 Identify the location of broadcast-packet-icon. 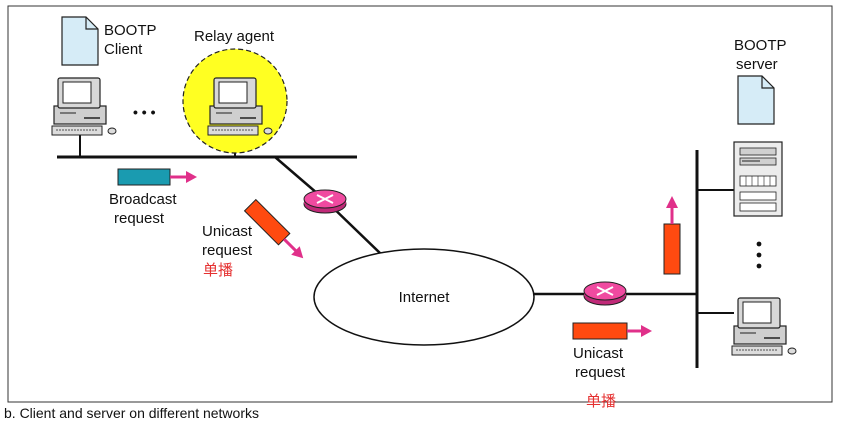
(157, 177).